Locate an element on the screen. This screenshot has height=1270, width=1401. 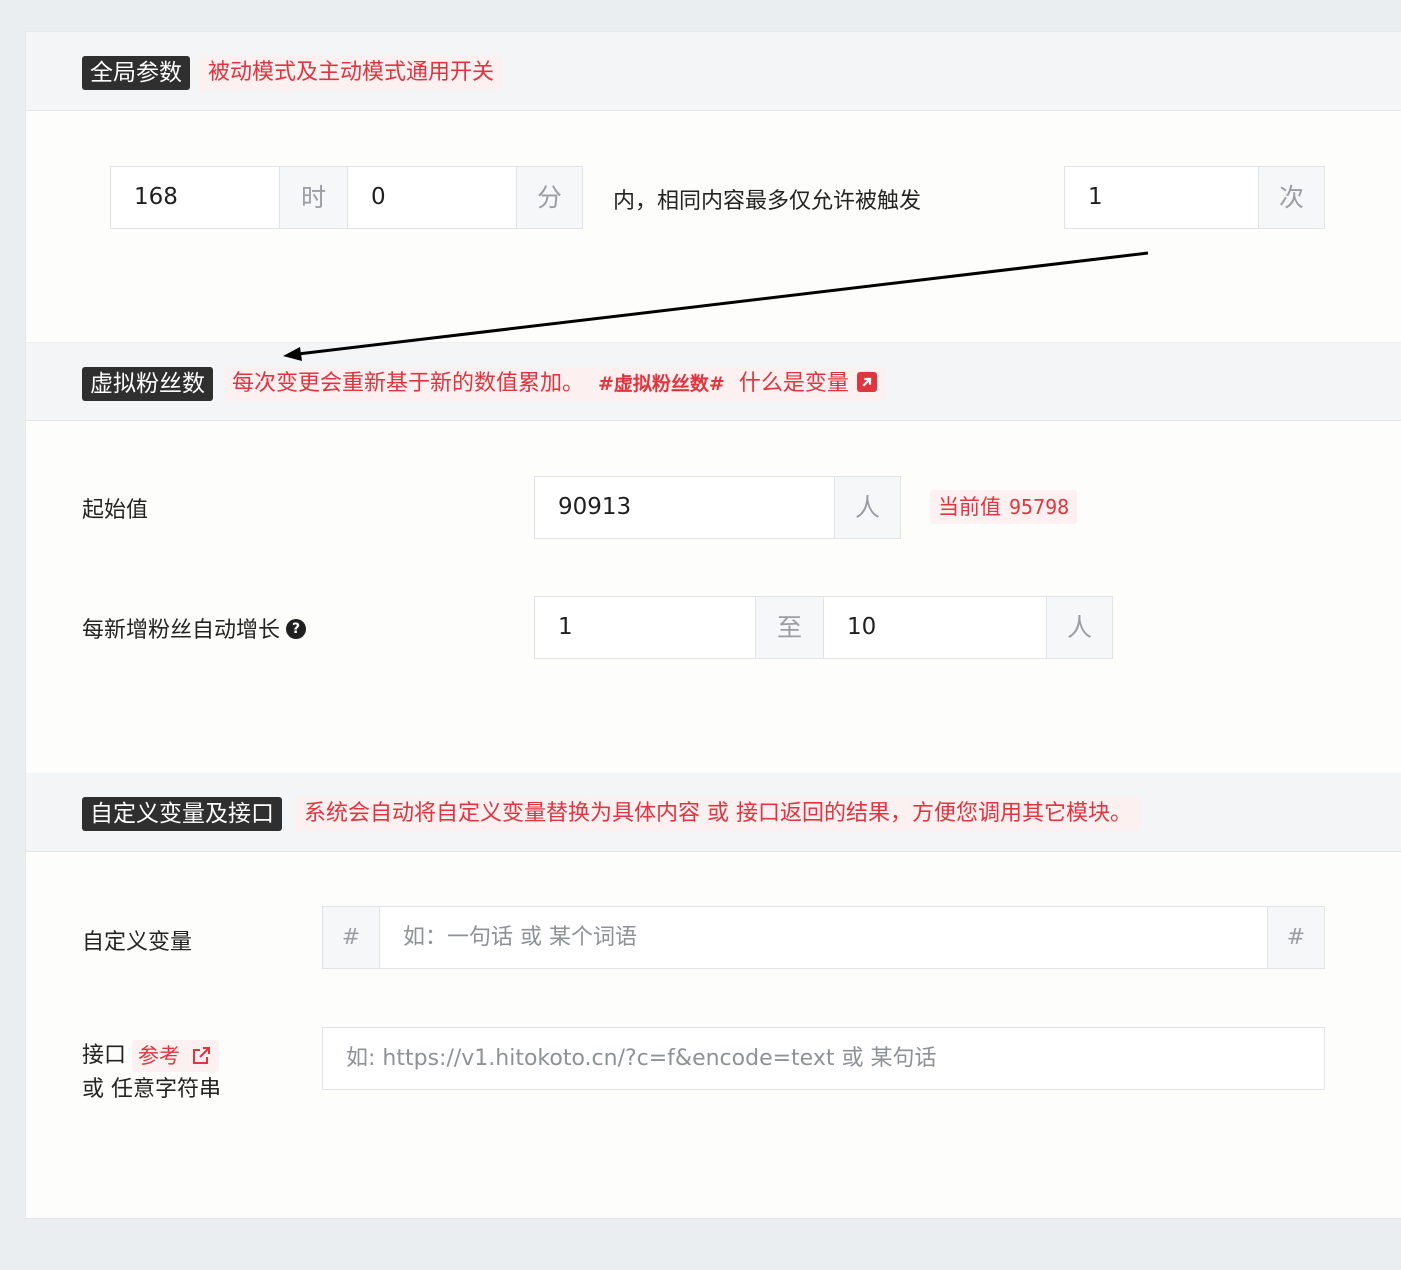
what-is-variable-link: 什么是变量 is located at coordinates (794, 383).